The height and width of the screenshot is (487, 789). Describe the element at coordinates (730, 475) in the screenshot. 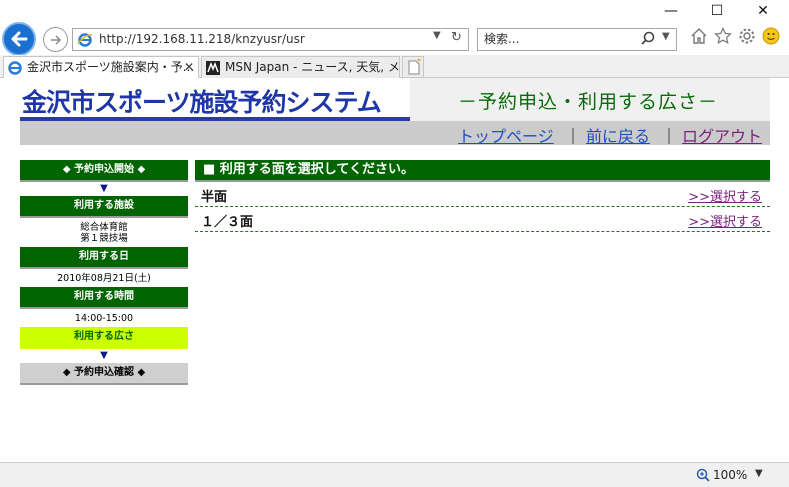

I see `zoom-level: 100%` at that location.